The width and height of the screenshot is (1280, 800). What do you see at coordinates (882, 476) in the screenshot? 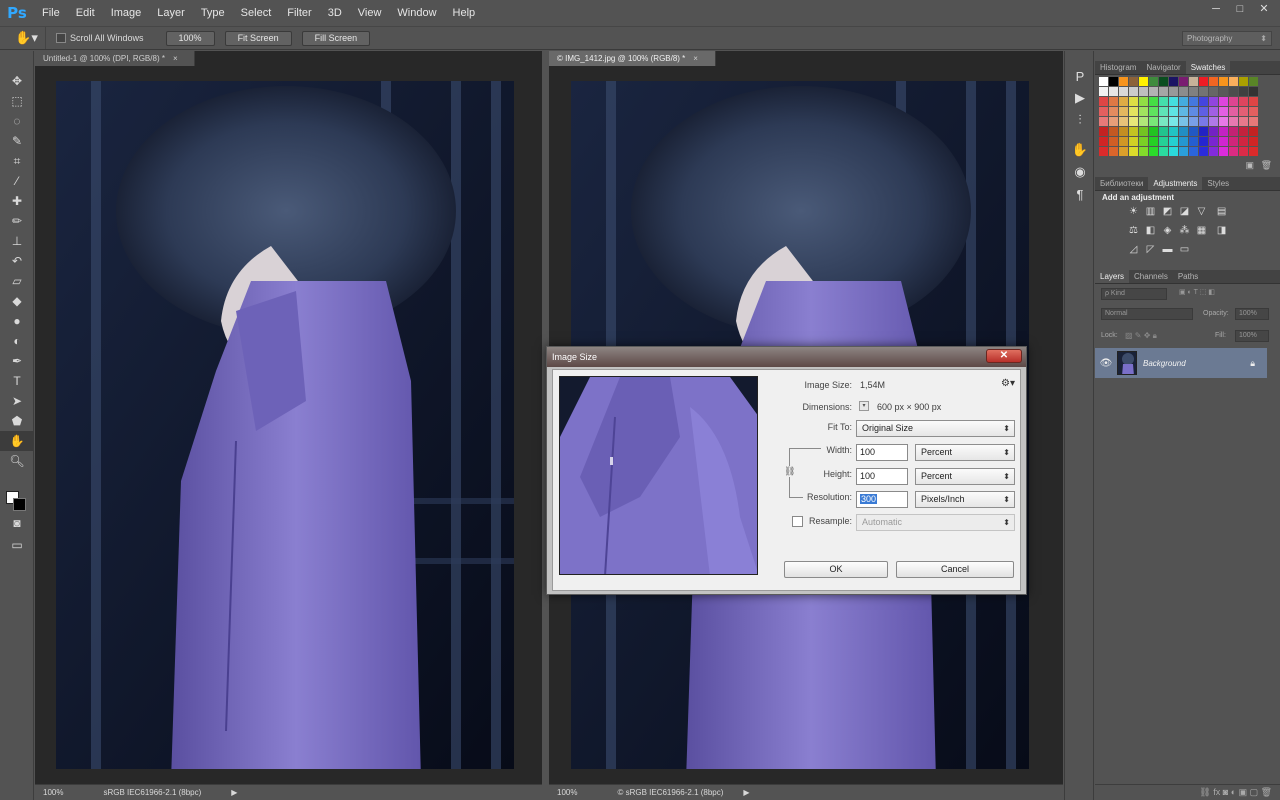
I see `height-input: 100` at bounding box center [882, 476].